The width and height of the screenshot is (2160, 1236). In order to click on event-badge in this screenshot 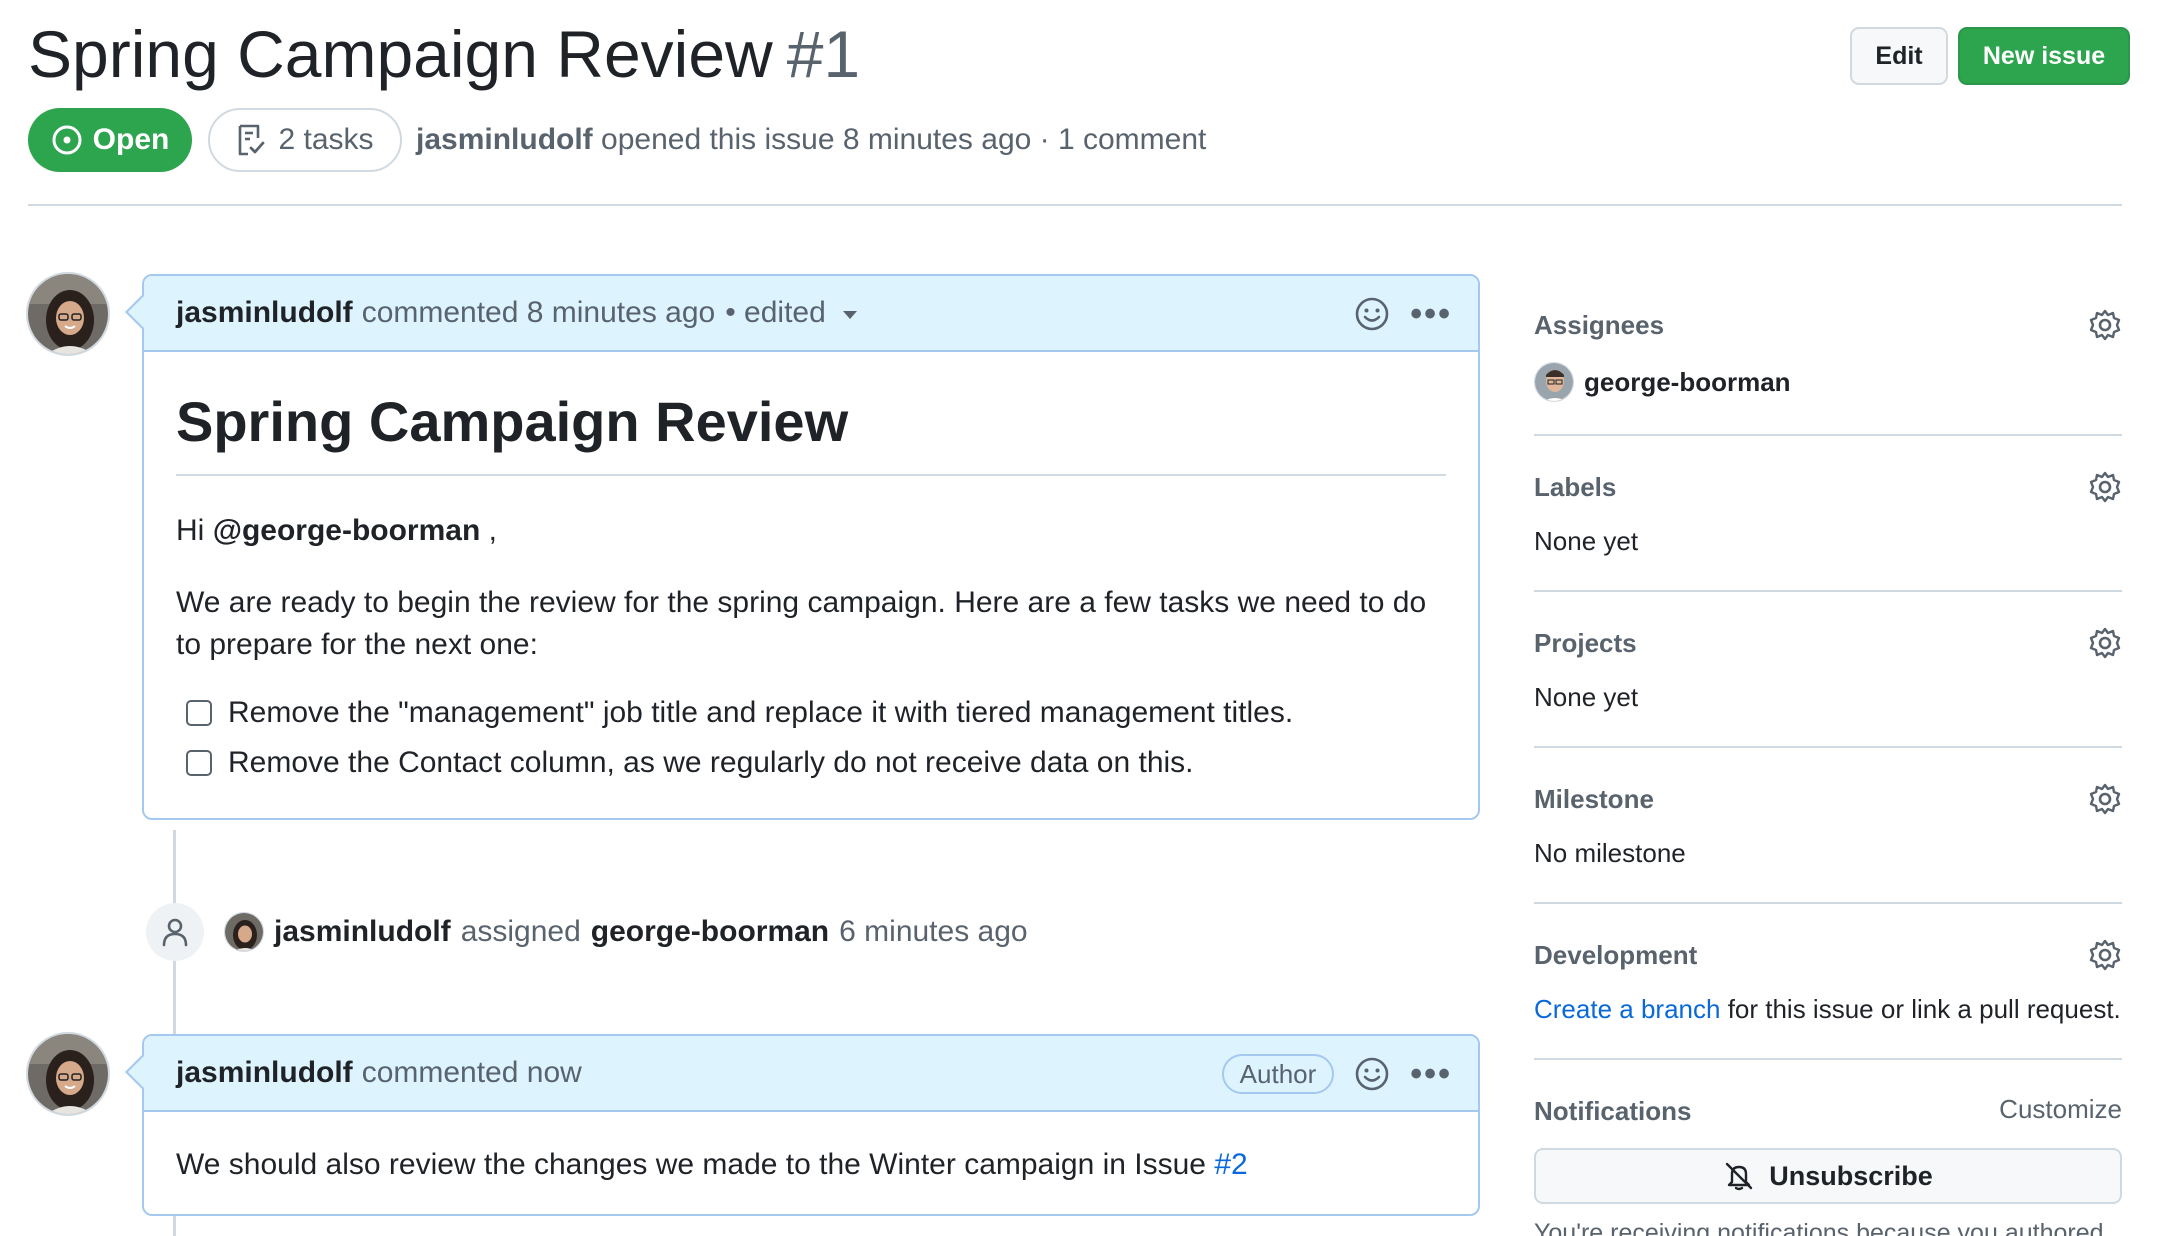, I will do `click(175, 932)`.